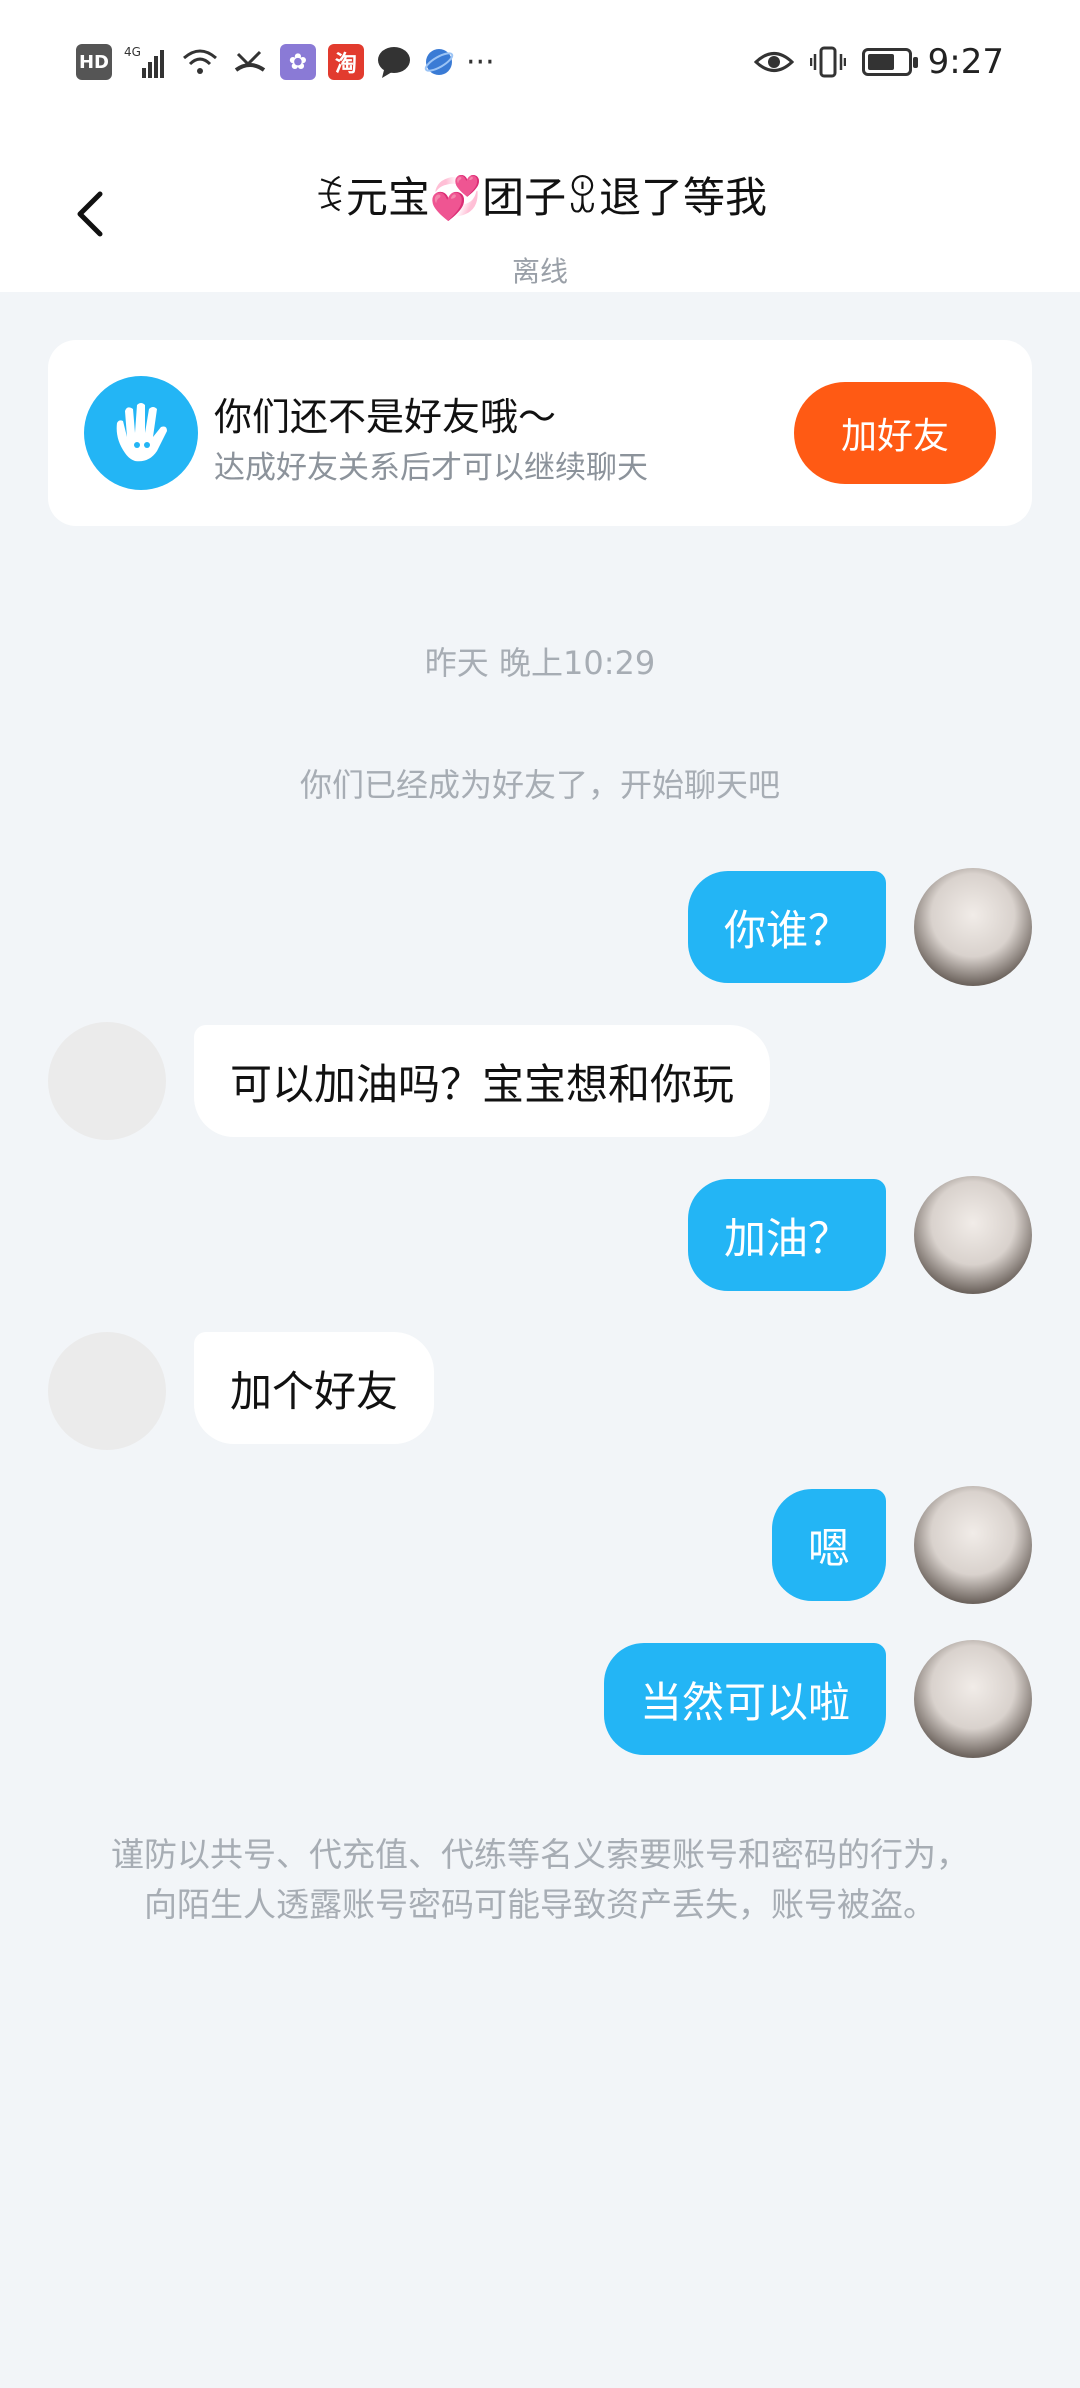 The image size is (1080, 2388). I want to click on chat-header: ꉂ元宝💞团子ꀾ退了等我 离线, so click(540, 210).